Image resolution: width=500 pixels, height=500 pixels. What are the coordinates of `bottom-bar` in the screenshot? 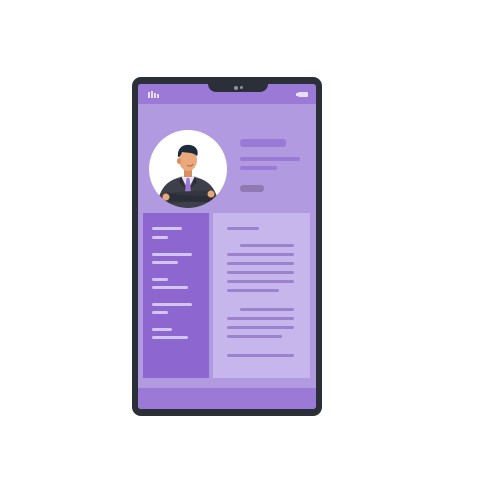 It's located at (227, 398).